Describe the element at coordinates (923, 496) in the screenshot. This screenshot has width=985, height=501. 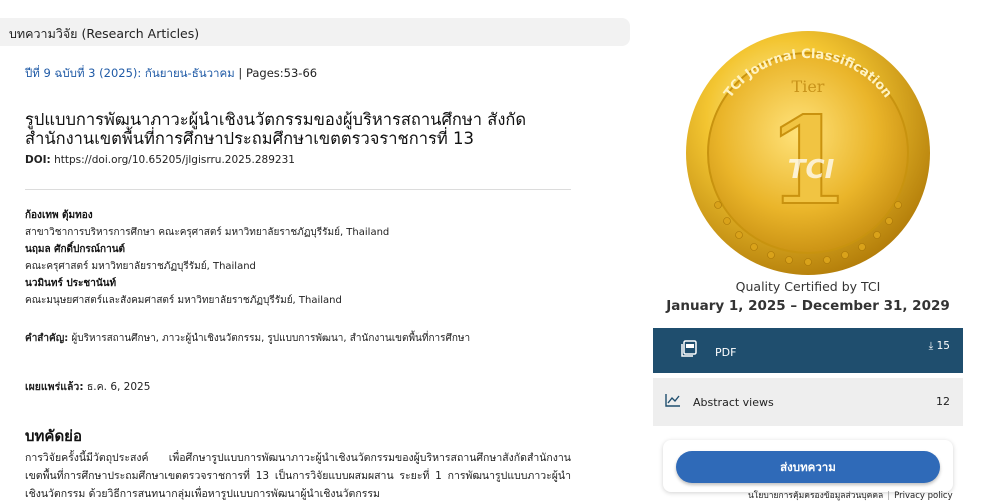
I see `privacy-policy-link: Privacy policy` at that location.